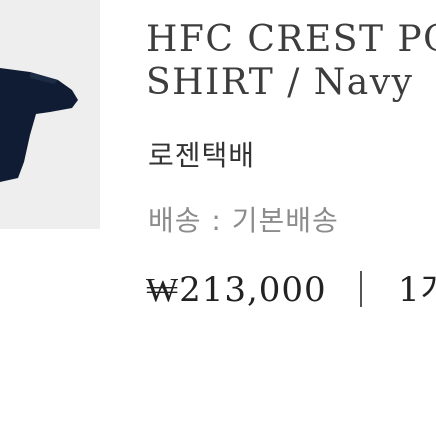  Describe the element at coordinates (291, 61) in the screenshot. I see `product-title: HFC CREST PC SHIRT / Navy` at that location.